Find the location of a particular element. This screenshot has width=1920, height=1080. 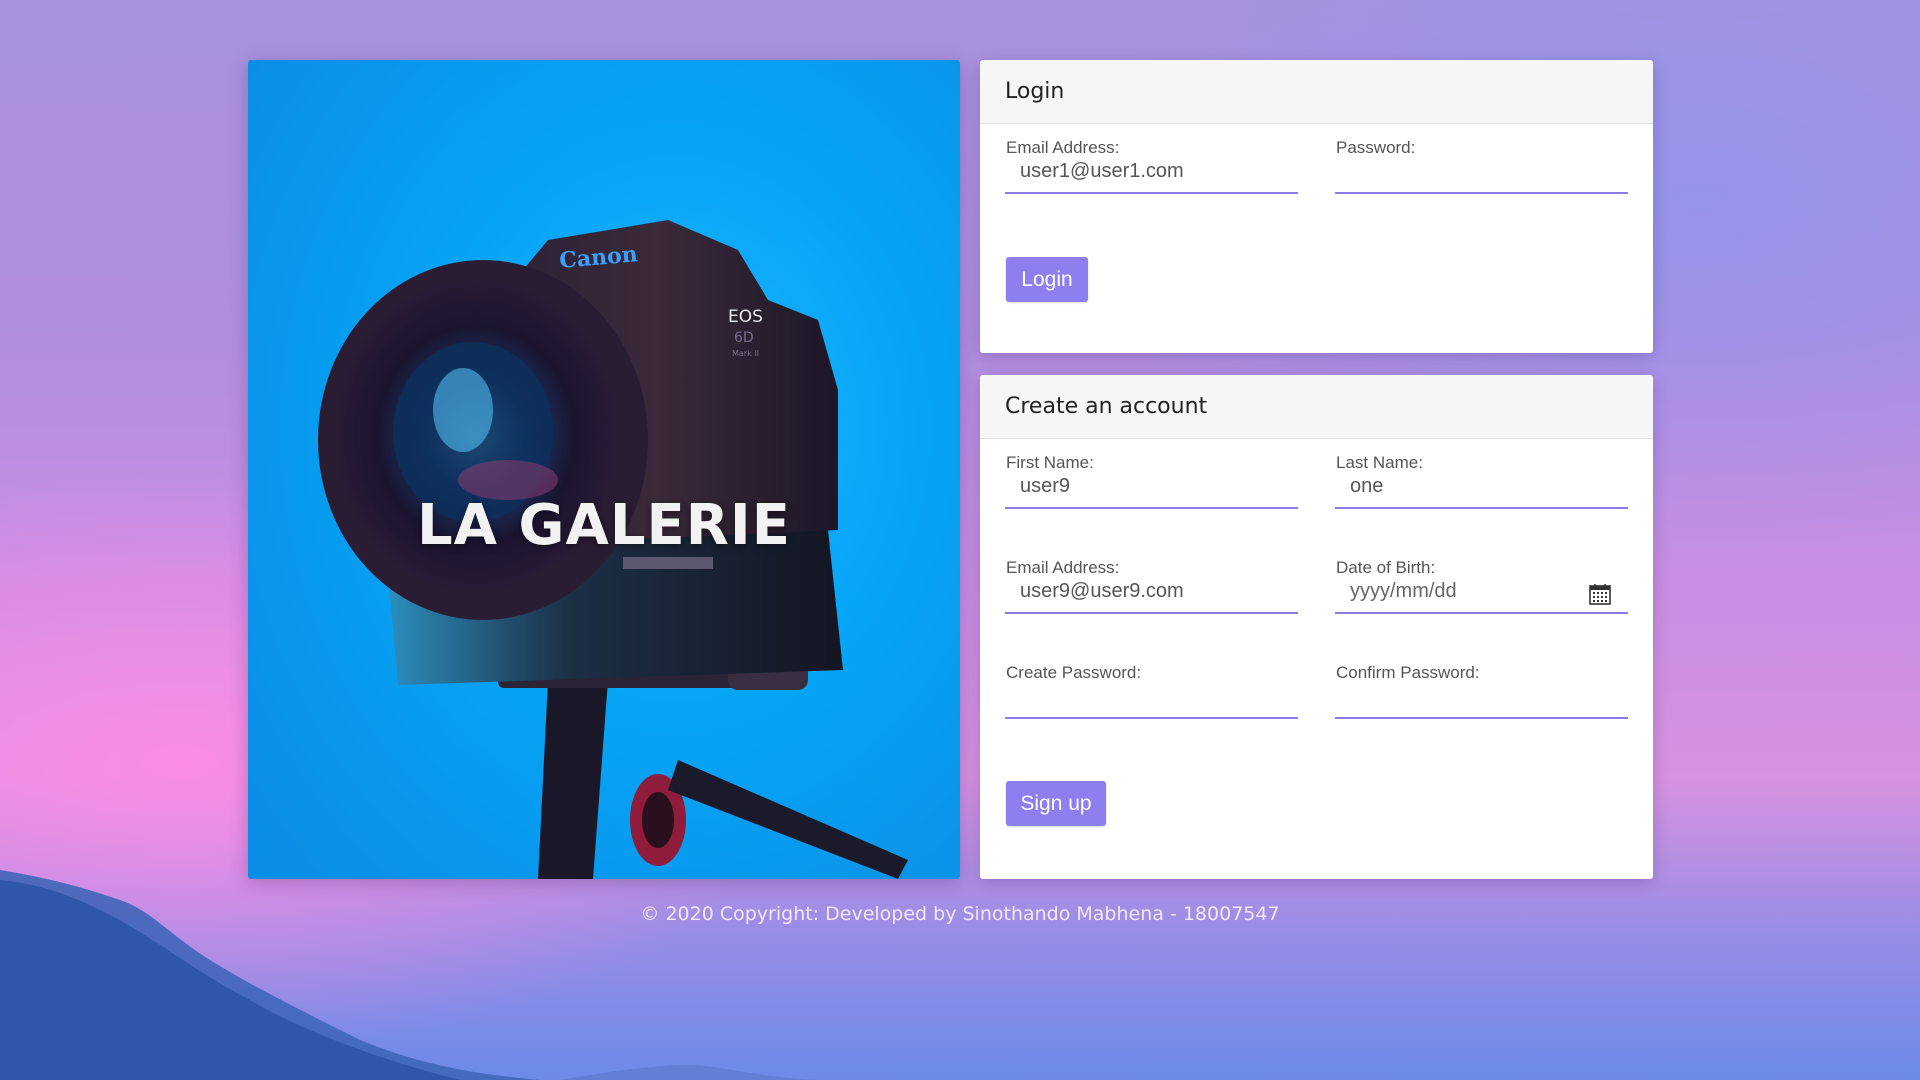

create-password-label: Create Password: is located at coordinates (1074, 672).